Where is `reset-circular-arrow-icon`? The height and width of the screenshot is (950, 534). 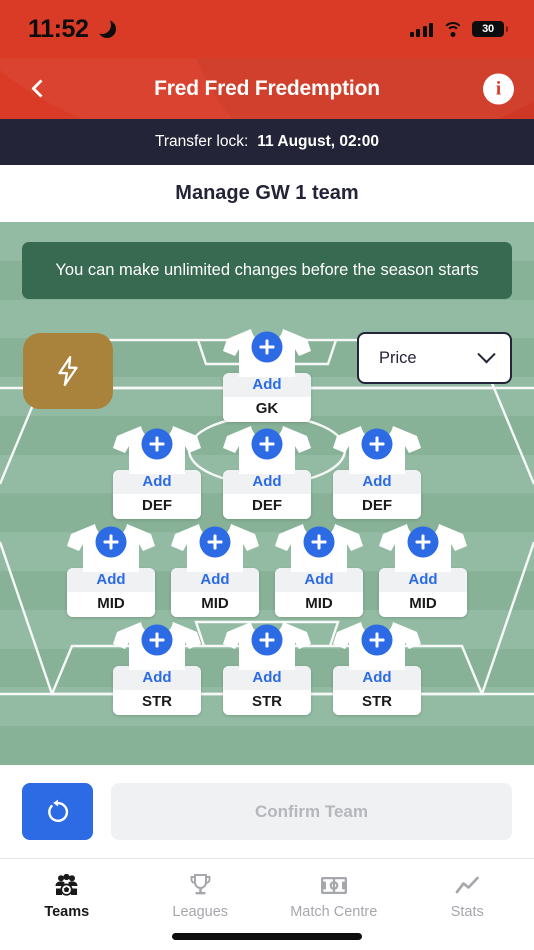
reset-circular-arrow-icon is located at coordinates (57, 810).